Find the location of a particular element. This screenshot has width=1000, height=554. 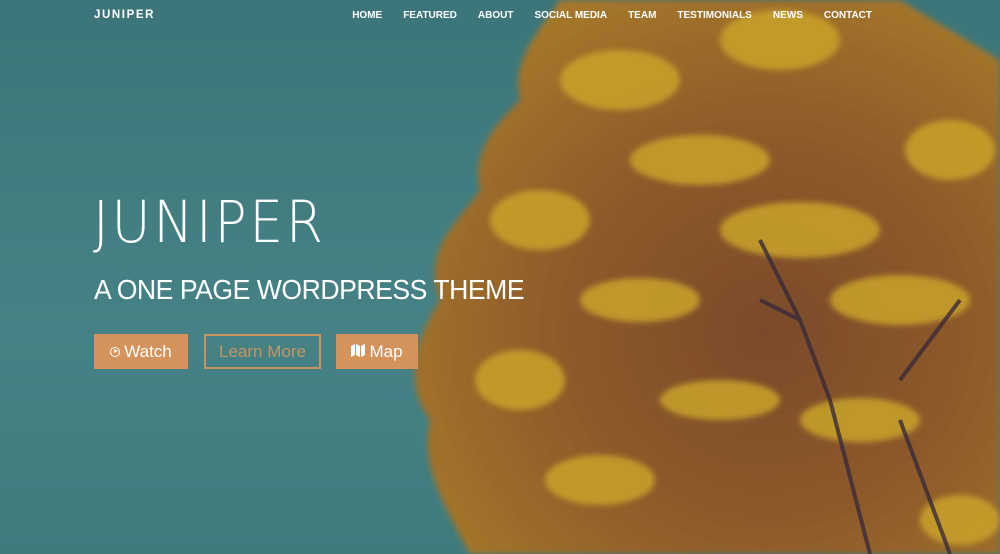

hero-title: JUNIPER is located at coordinates (209, 222).